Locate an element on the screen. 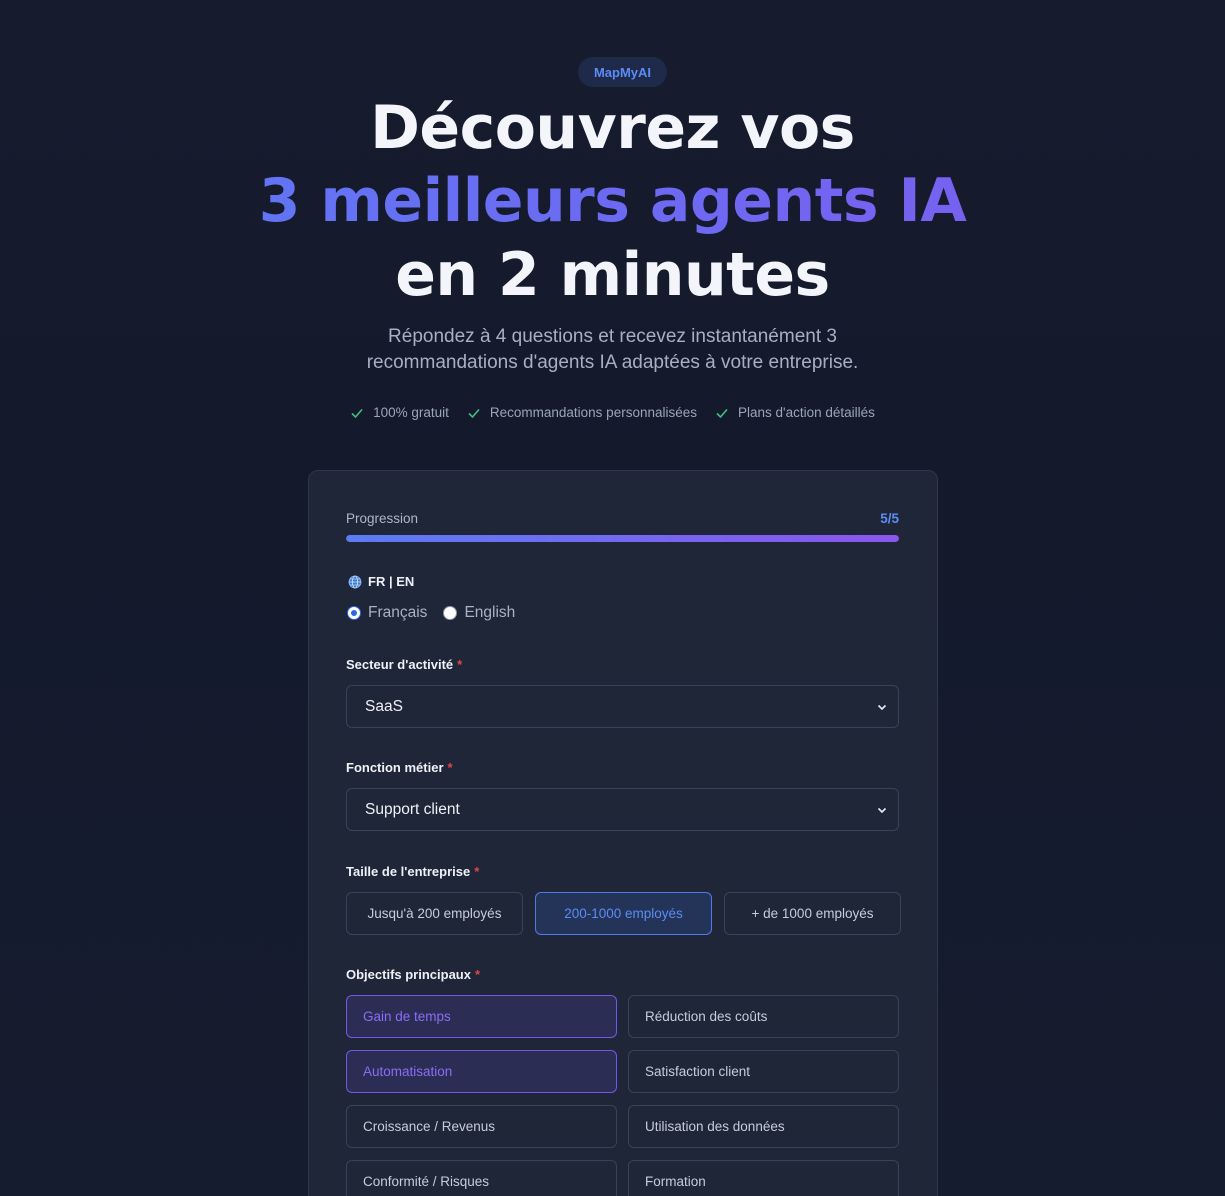 Image resolution: width=1225 pixels, height=1196 pixels. sector-label: Secteur d'activité * is located at coordinates (404, 664).